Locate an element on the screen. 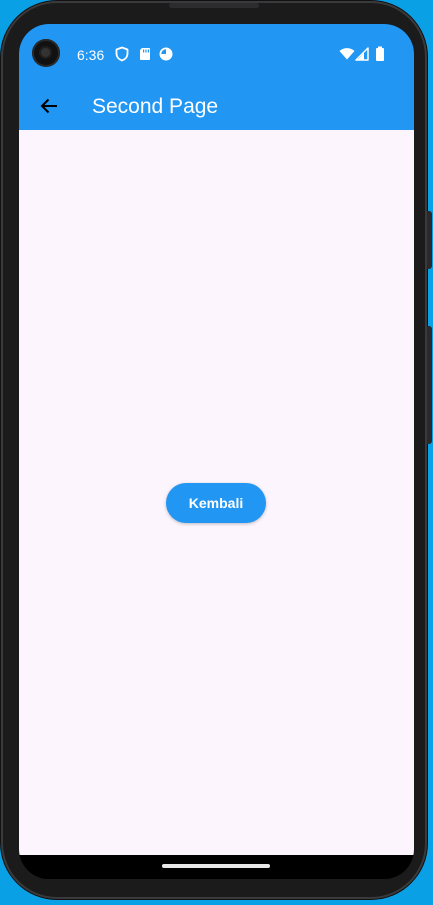 The image size is (433, 905). back-button is located at coordinates (49, 108).